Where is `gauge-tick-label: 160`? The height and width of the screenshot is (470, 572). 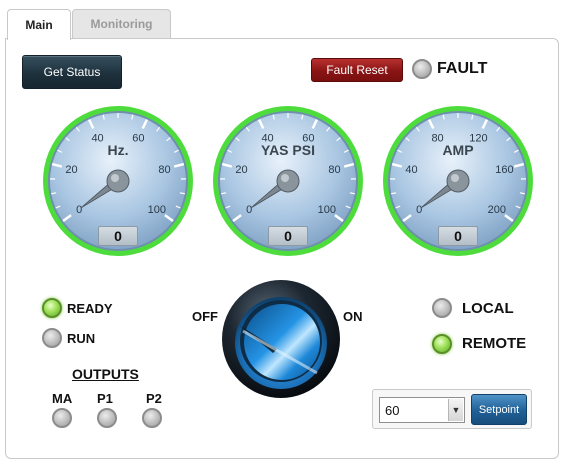 gauge-tick-label: 160 is located at coordinates (504, 170).